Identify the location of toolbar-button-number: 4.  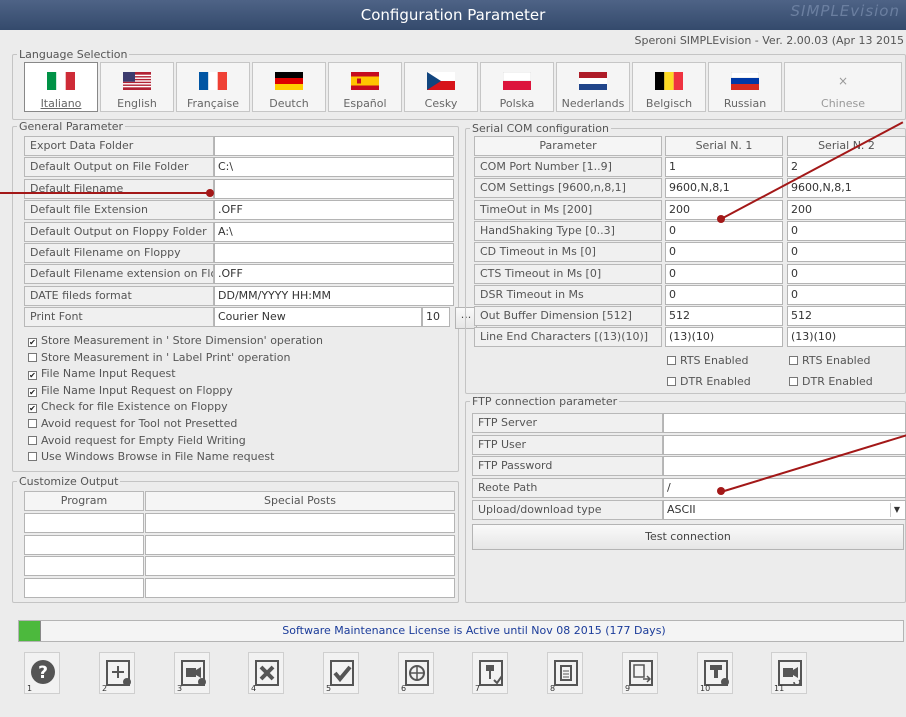
(254, 688).